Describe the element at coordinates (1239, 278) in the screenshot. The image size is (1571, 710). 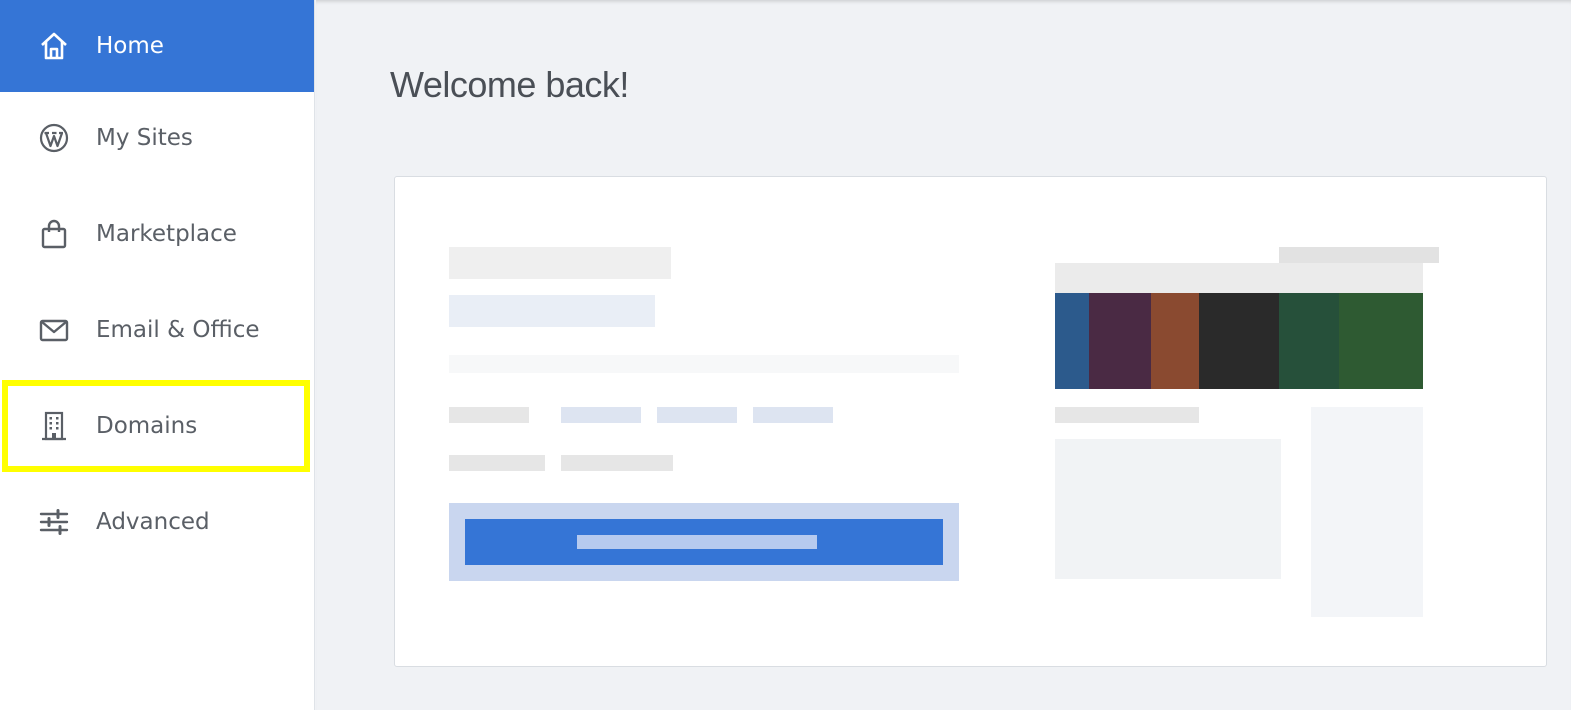
I see `blurred-preview-header` at that location.